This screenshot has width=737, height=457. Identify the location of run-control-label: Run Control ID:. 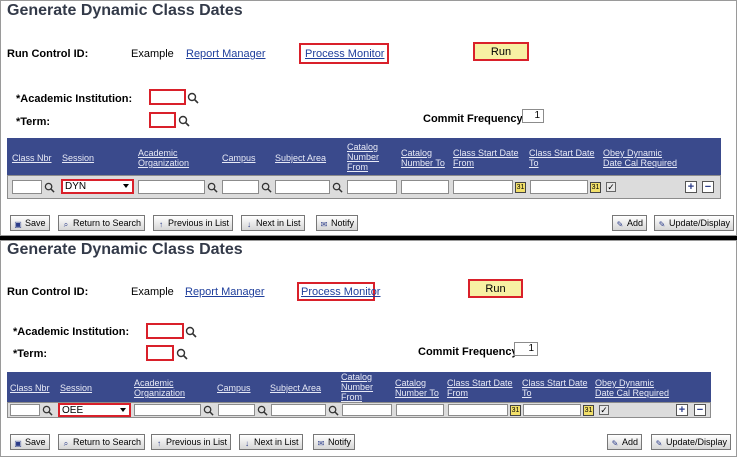
(48, 54).